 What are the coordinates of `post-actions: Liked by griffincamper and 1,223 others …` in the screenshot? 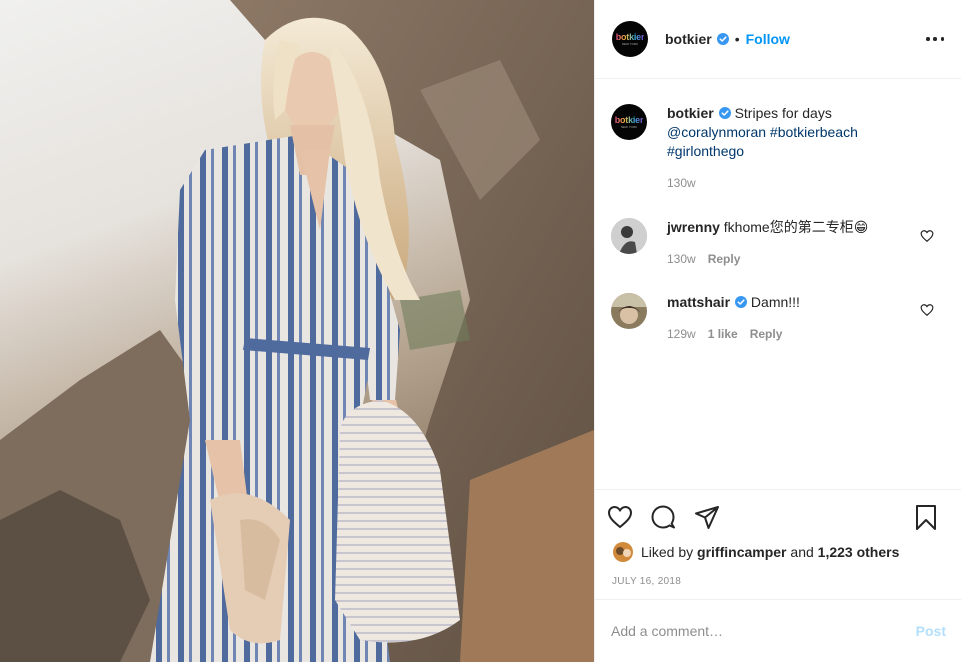 It's located at (778, 544).